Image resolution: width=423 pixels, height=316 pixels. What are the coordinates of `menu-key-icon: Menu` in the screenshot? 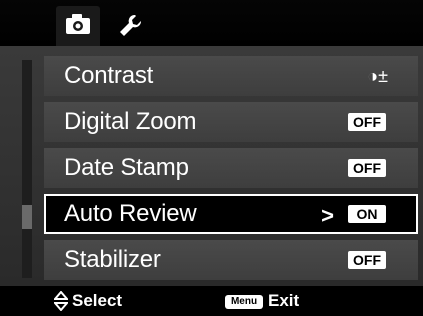 It's located at (244, 302).